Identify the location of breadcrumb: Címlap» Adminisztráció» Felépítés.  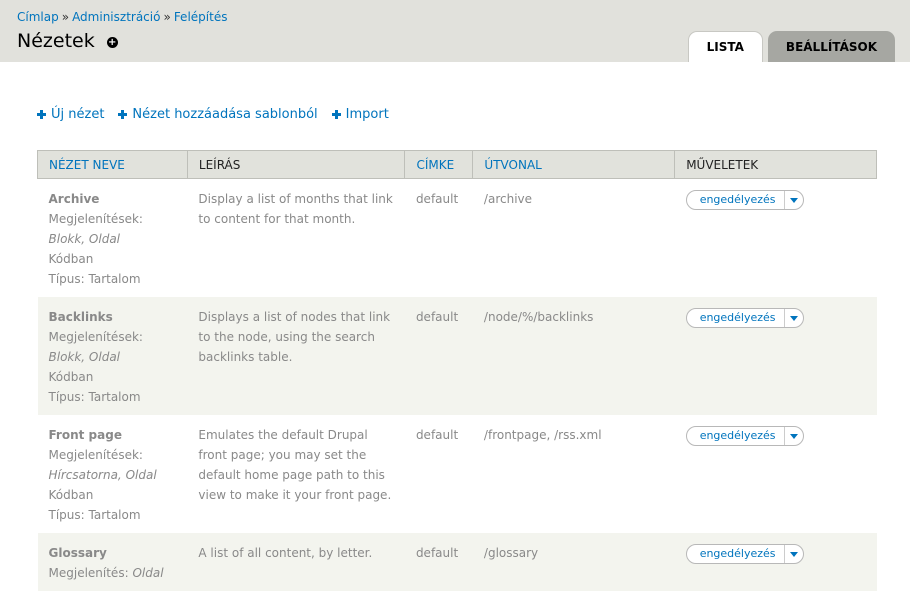
(122, 17).